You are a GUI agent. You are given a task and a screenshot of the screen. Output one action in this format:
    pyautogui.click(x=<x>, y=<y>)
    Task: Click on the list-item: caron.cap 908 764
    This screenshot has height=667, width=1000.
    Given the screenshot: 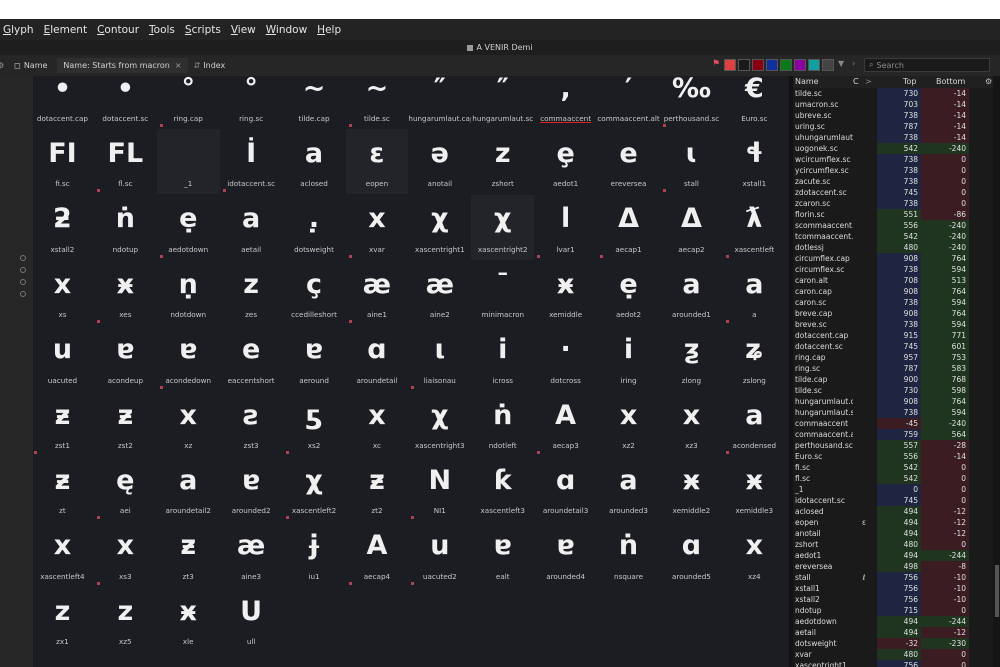 What is the action you would take?
    pyautogui.click(x=896, y=291)
    